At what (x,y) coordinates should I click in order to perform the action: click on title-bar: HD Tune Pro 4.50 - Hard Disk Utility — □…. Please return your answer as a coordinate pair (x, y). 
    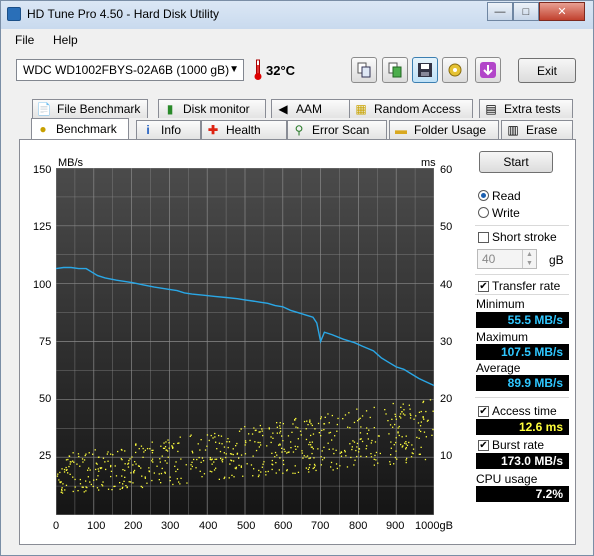
    Looking at the image, I should click on (297, 15).